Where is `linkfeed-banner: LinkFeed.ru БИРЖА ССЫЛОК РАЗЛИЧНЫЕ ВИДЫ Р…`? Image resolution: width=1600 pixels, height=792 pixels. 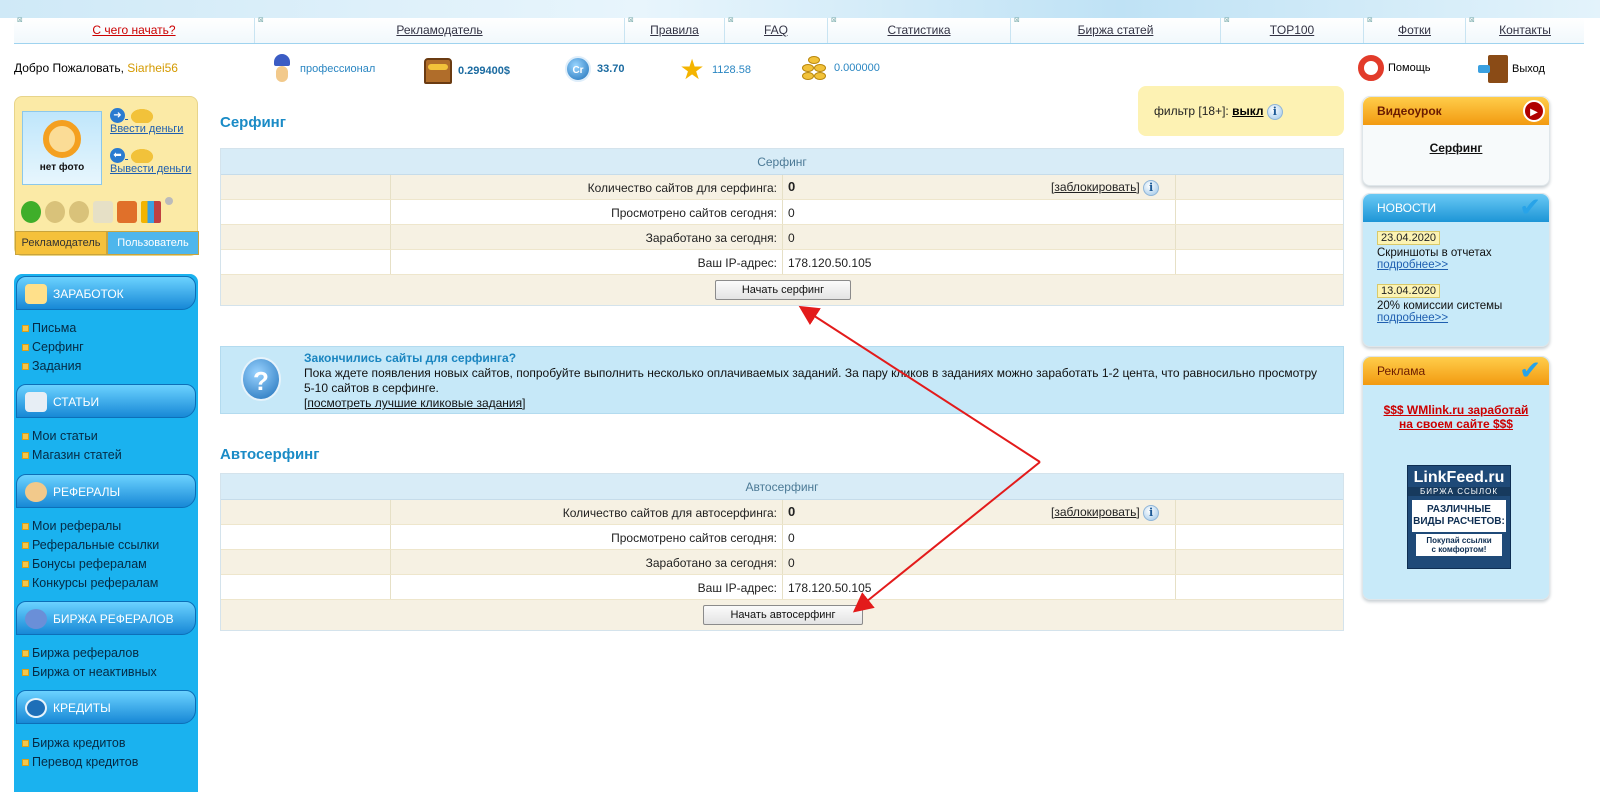 linkfeed-banner: LinkFeed.ru БИРЖА ССЫЛОК РАЗЛИЧНЫЕ ВИДЫ Р… is located at coordinates (1459, 517).